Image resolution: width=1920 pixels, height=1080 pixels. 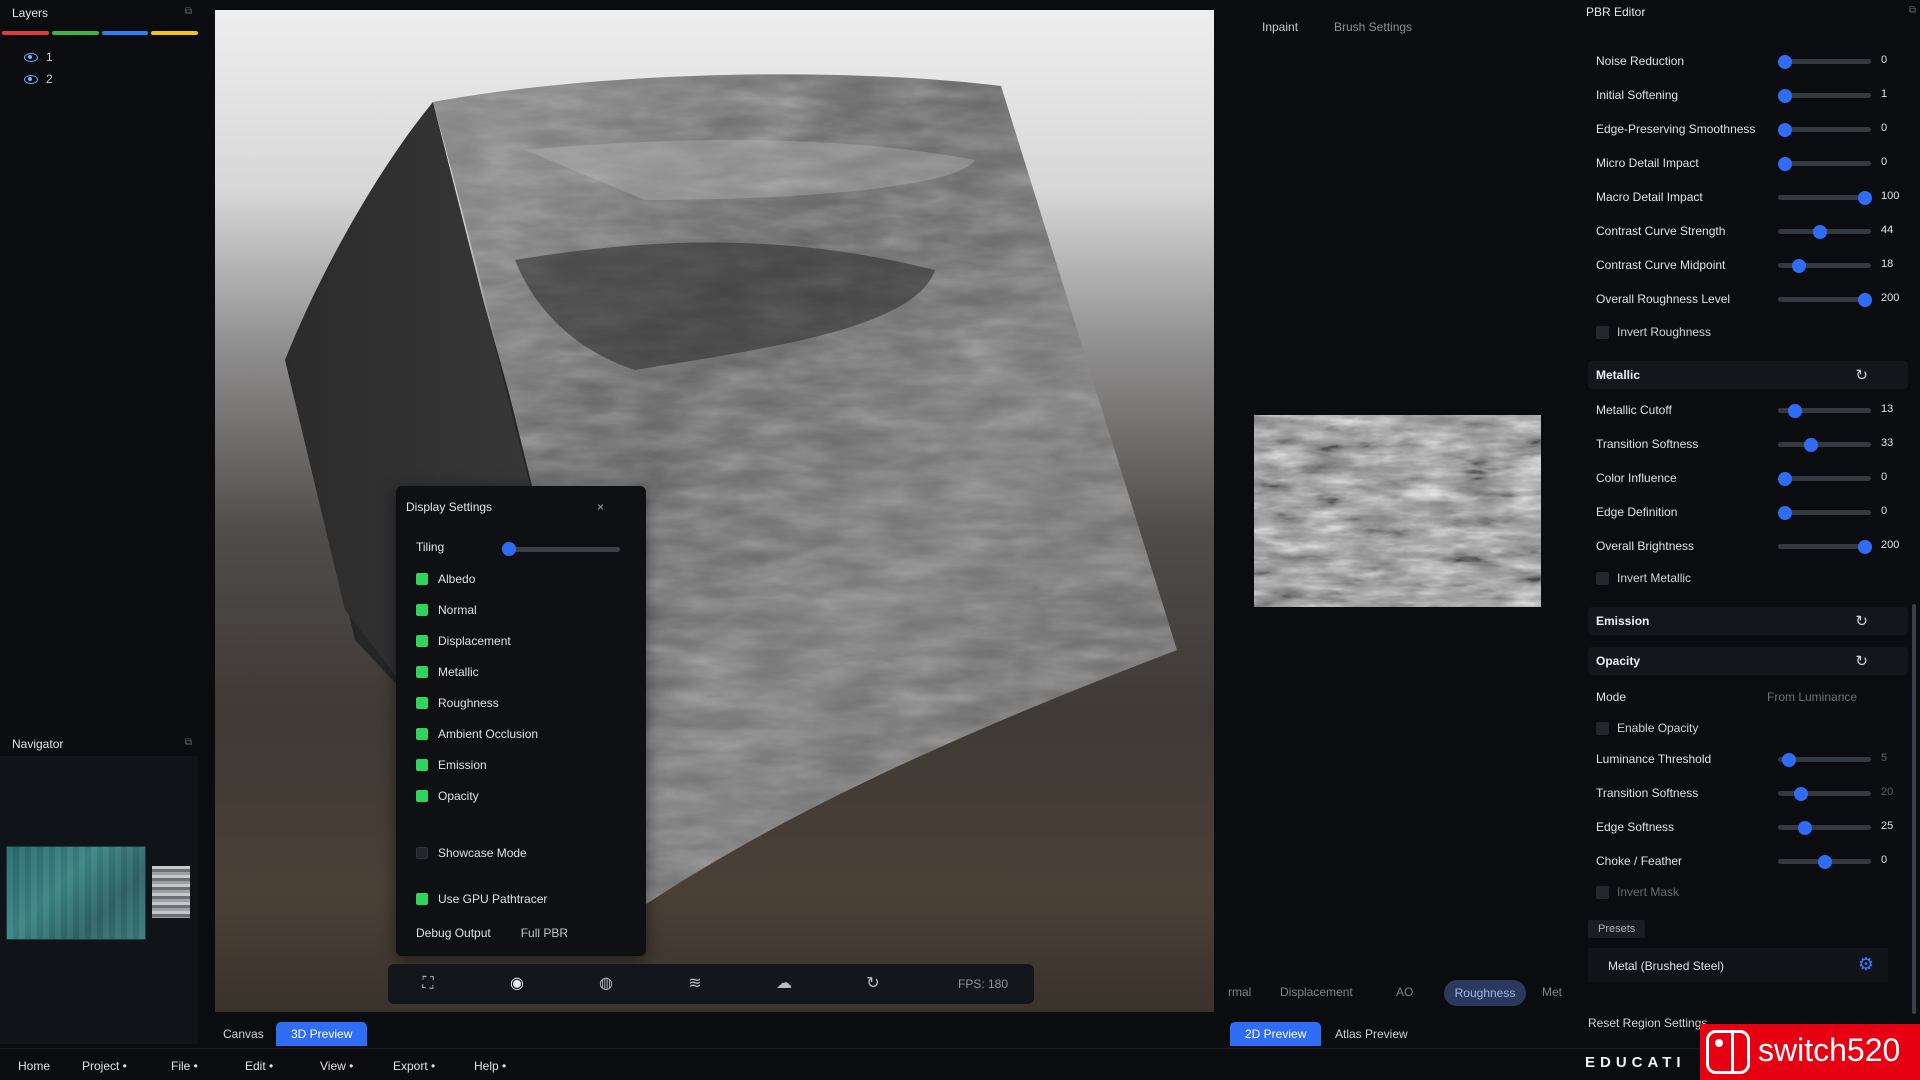 I want to click on map-tab-roughness: Roughness, so click(x=1485, y=993).